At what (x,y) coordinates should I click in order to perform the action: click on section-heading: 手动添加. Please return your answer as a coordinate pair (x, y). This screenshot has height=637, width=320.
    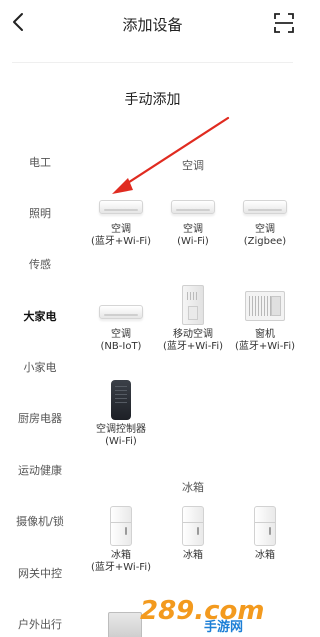
    Looking at the image, I should click on (152, 100).